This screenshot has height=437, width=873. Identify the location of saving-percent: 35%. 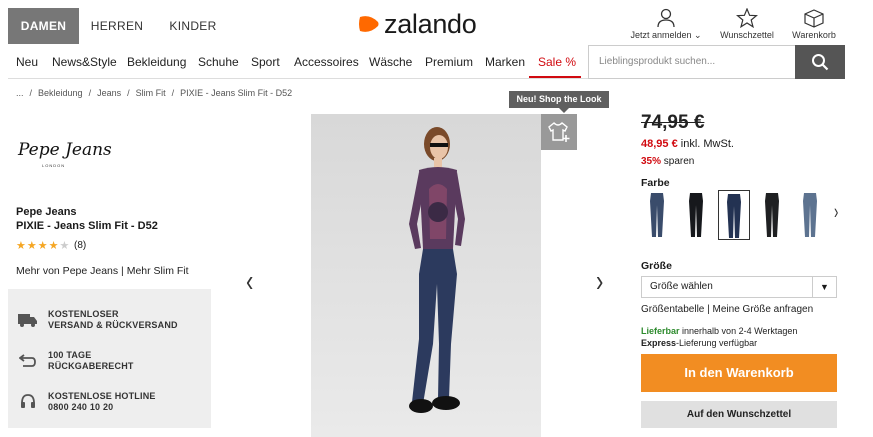
(651, 161).